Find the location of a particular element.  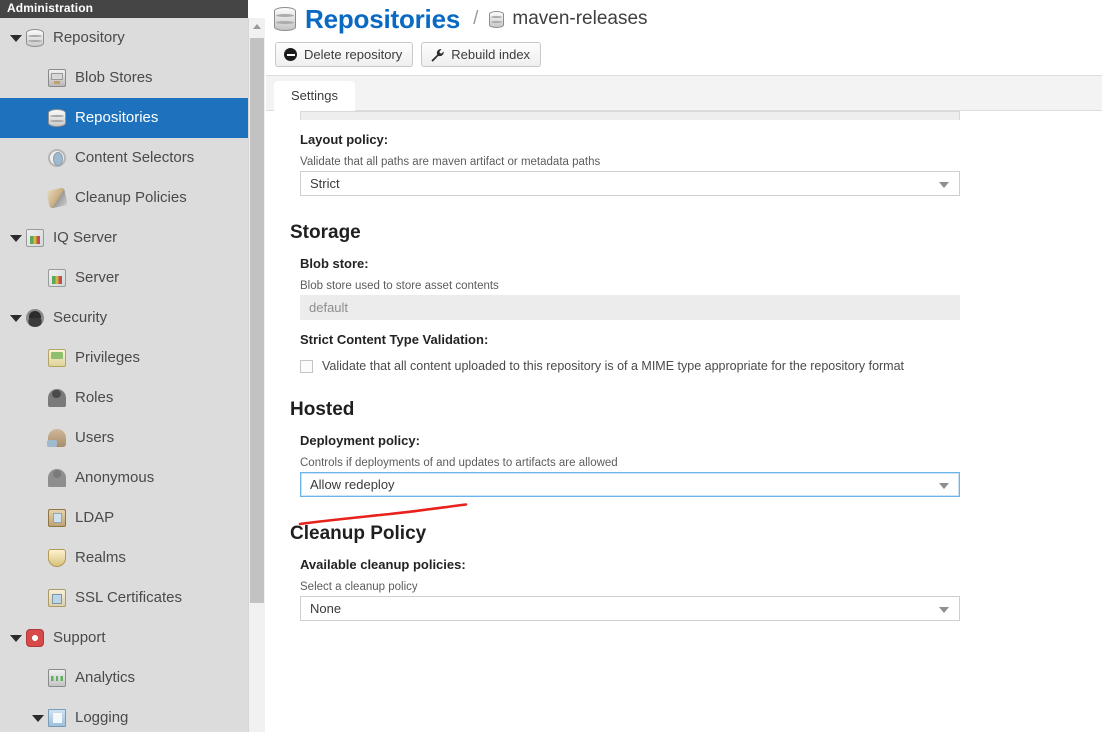

hosted-heading: Hosted is located at coordinates (322, 409).